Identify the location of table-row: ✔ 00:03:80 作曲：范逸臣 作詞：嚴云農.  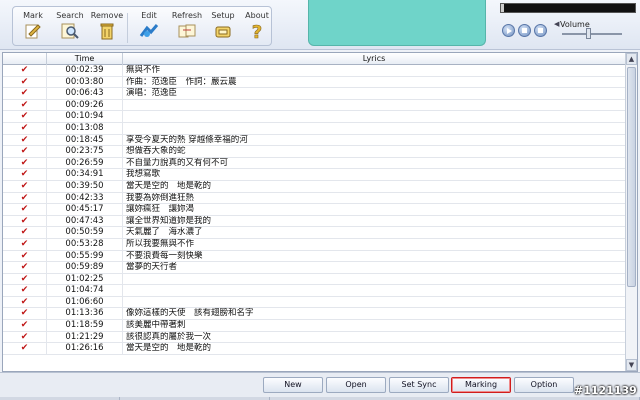
(314, 82).